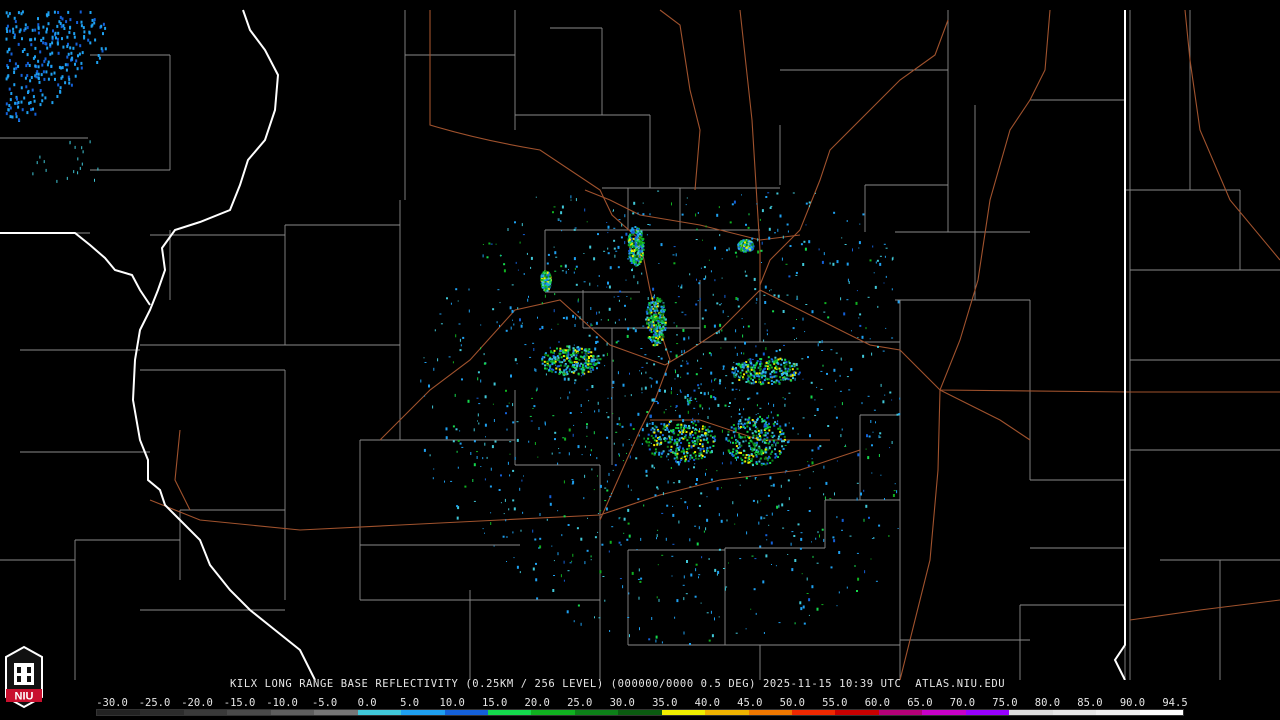  I want to click on colorbar-tick-label: 80.0, so click(1047, 703).